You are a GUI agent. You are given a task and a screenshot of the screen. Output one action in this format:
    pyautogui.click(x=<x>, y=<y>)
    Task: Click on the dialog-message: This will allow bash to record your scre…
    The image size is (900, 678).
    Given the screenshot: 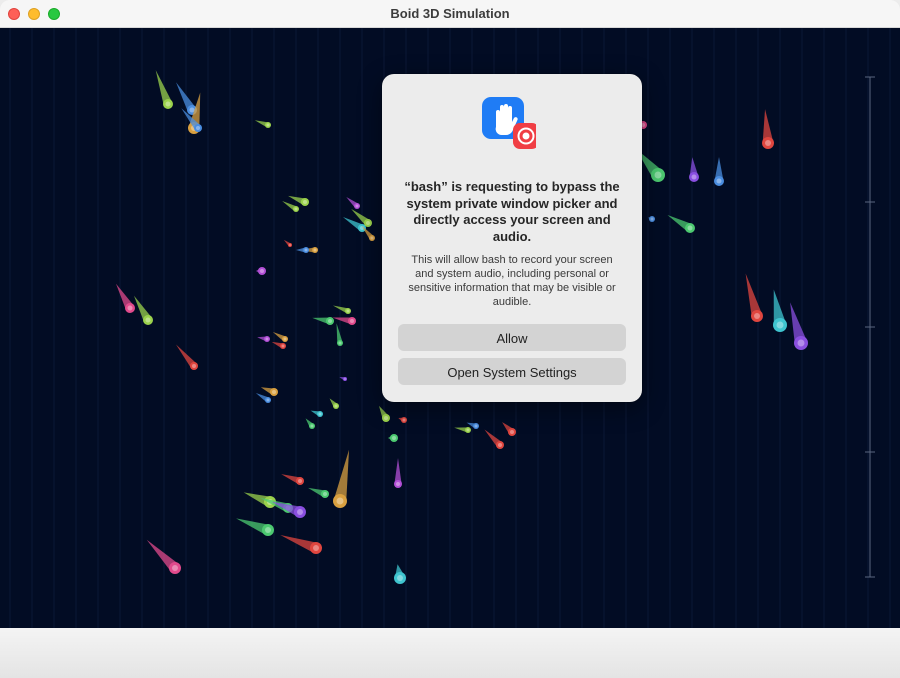 What is the action you would take?
    pyautogui.click(x=512, y=281)
    